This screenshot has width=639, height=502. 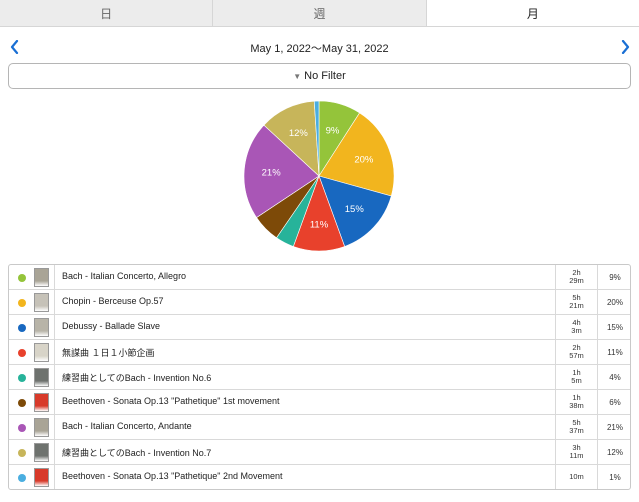 I want to click on tab-week: 週, so click(x=320, y=13).